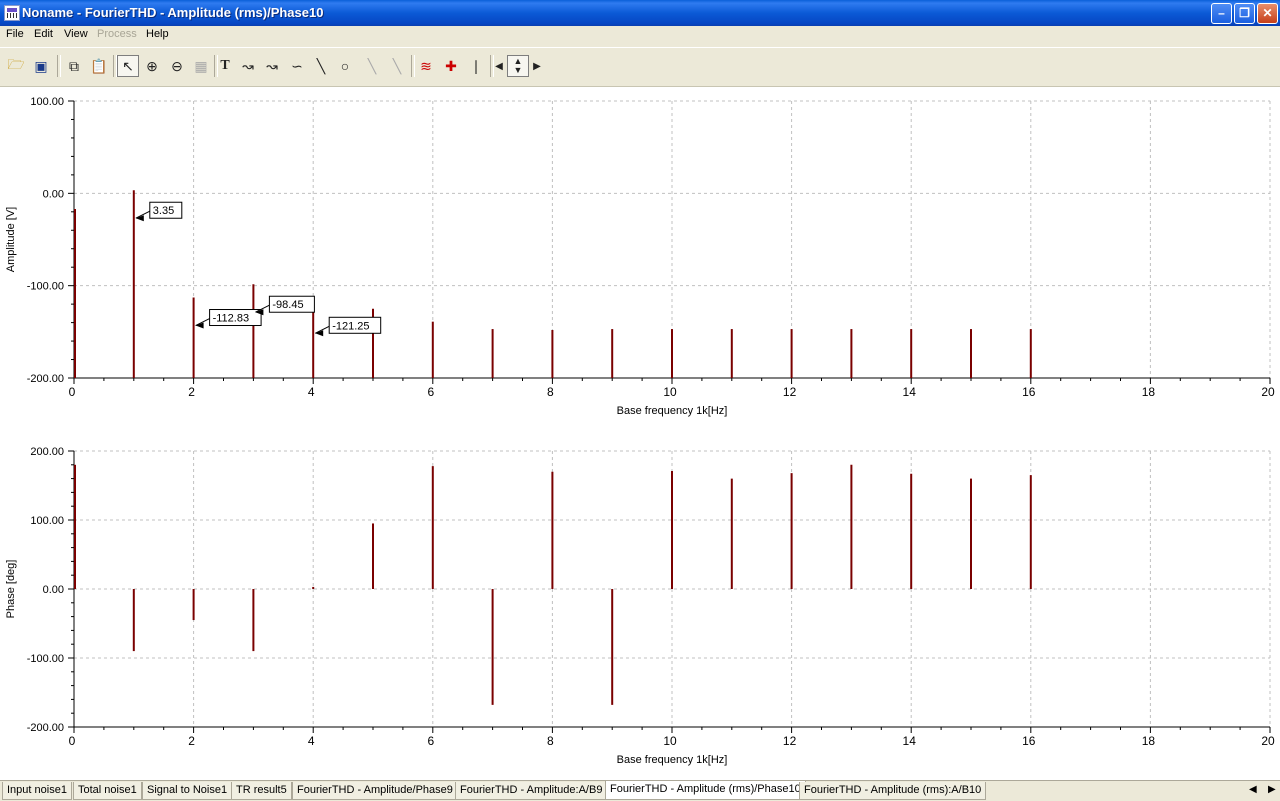 This screenshot has width=1280, height=801. Describe the element at coordinates (191, 392) in the screenshot. I see `plot1-x-tick-label: 2` at that location.